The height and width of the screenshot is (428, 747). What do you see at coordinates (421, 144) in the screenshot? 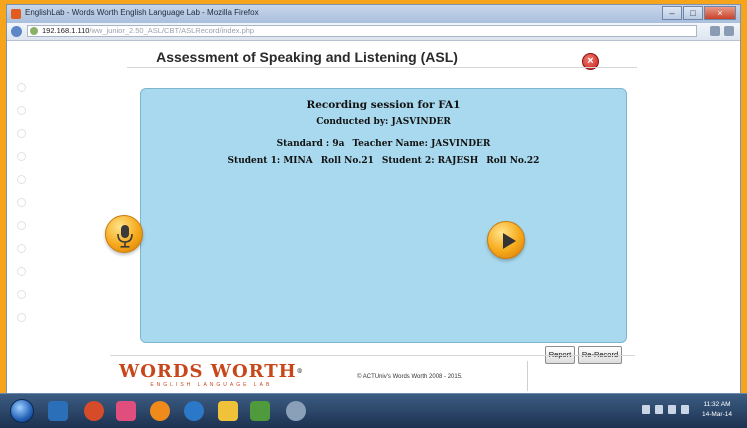
I see `teacher-name: Teacher Name: JASVINDER` at bounding box center [421, 144].